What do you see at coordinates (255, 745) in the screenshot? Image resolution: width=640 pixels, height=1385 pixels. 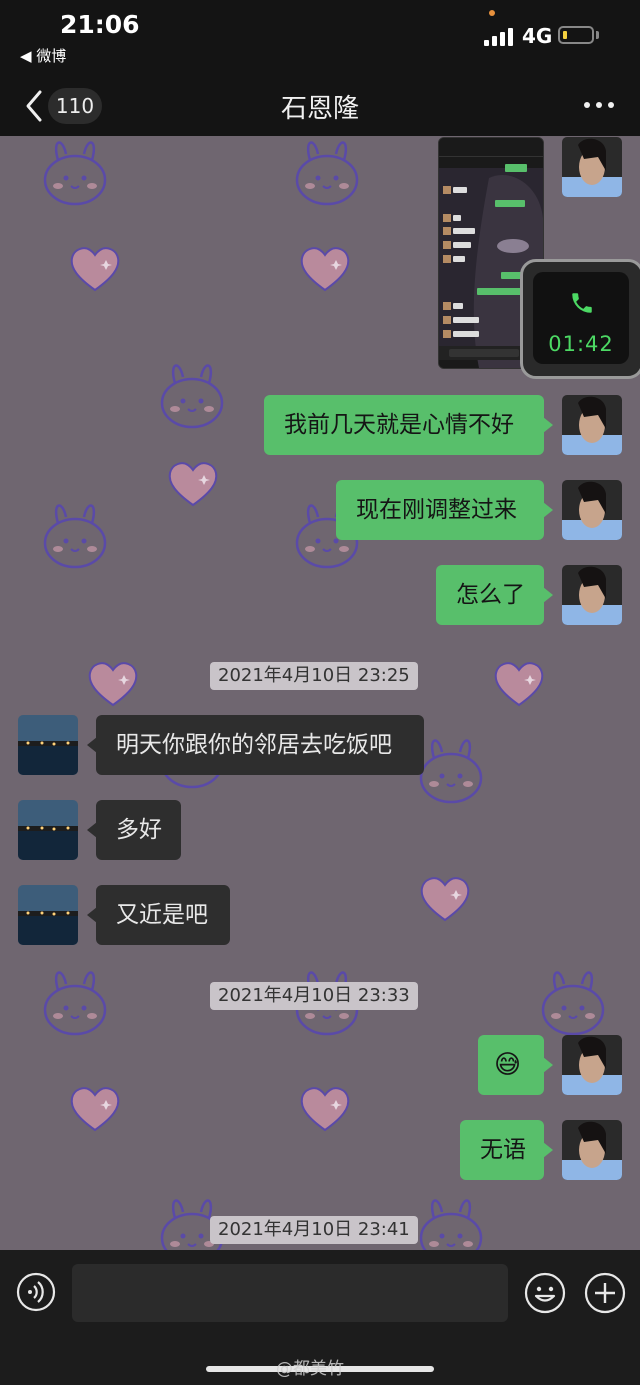 I see `message-bubble-incoming: 明天你跟你的邻居去吃饭吧` at bounding box center [255, 745].